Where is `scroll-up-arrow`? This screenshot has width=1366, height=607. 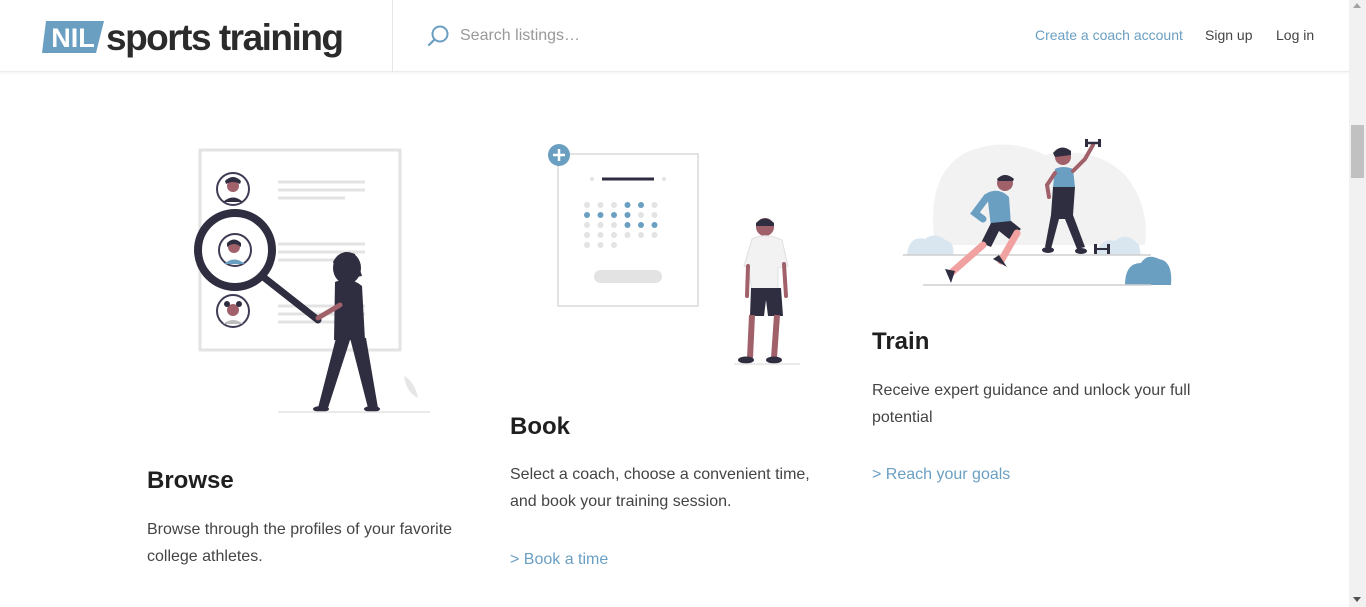 scroll-up-arrow is located at coordinates (1357, 5).